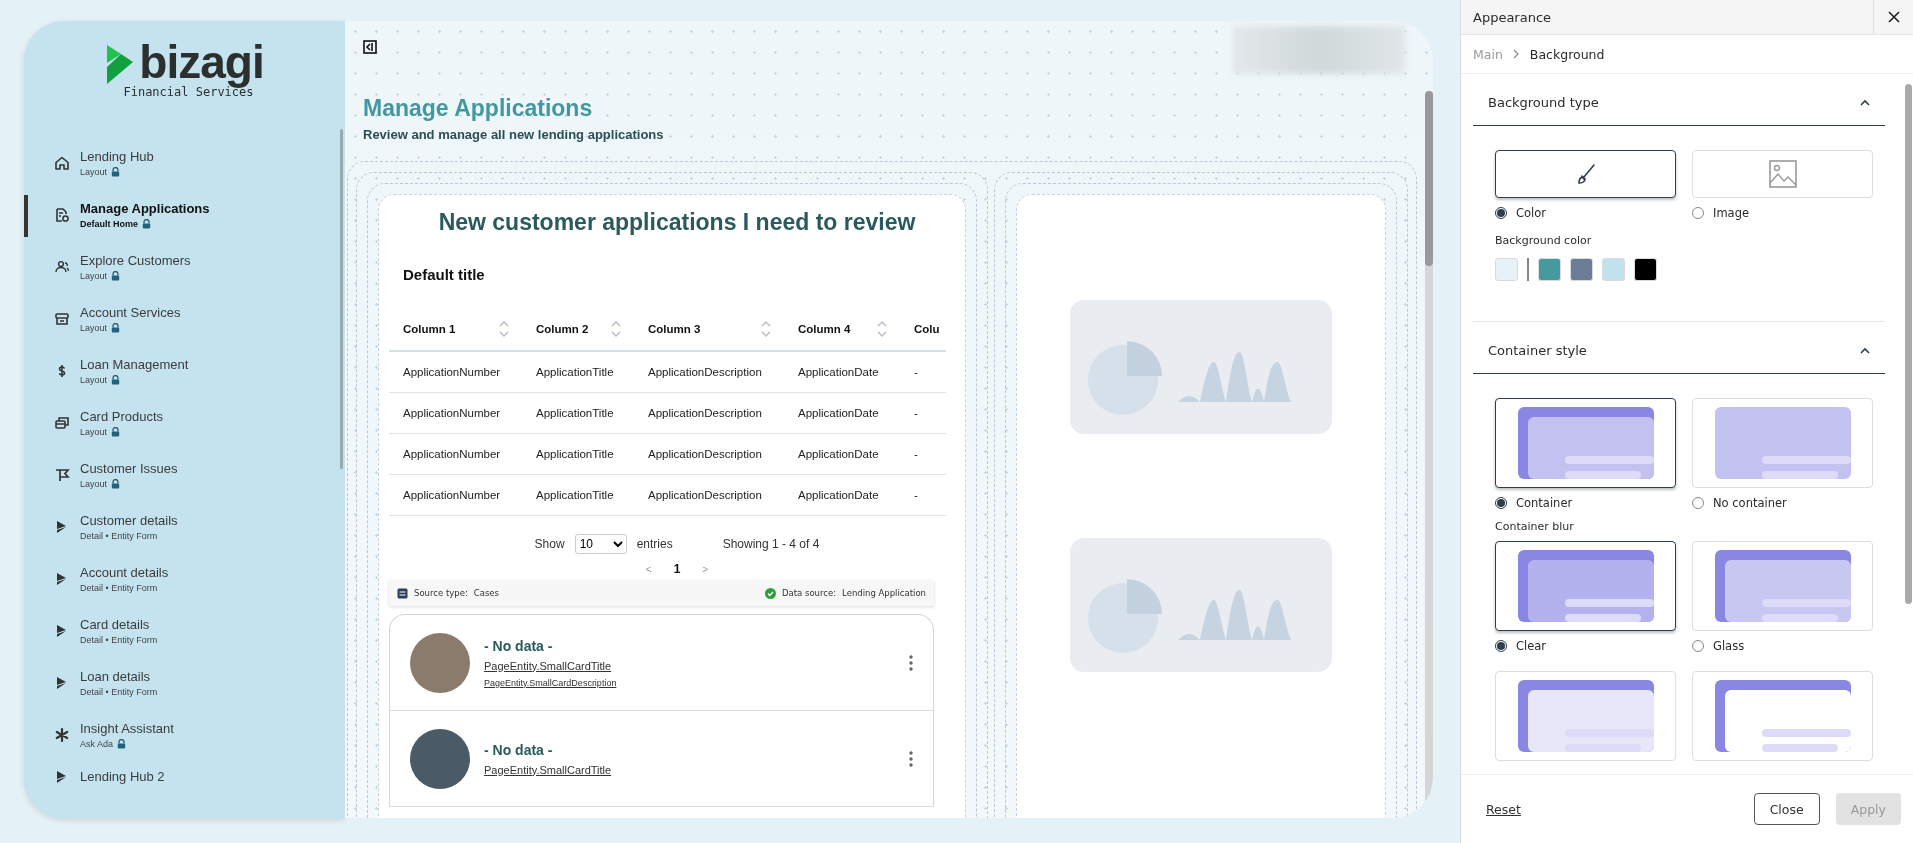 The image size is (1913, 843). What do you see at coordinates (62, 319) in the screenshot?
I see `archive-icon` at bounding box center [62, 319].